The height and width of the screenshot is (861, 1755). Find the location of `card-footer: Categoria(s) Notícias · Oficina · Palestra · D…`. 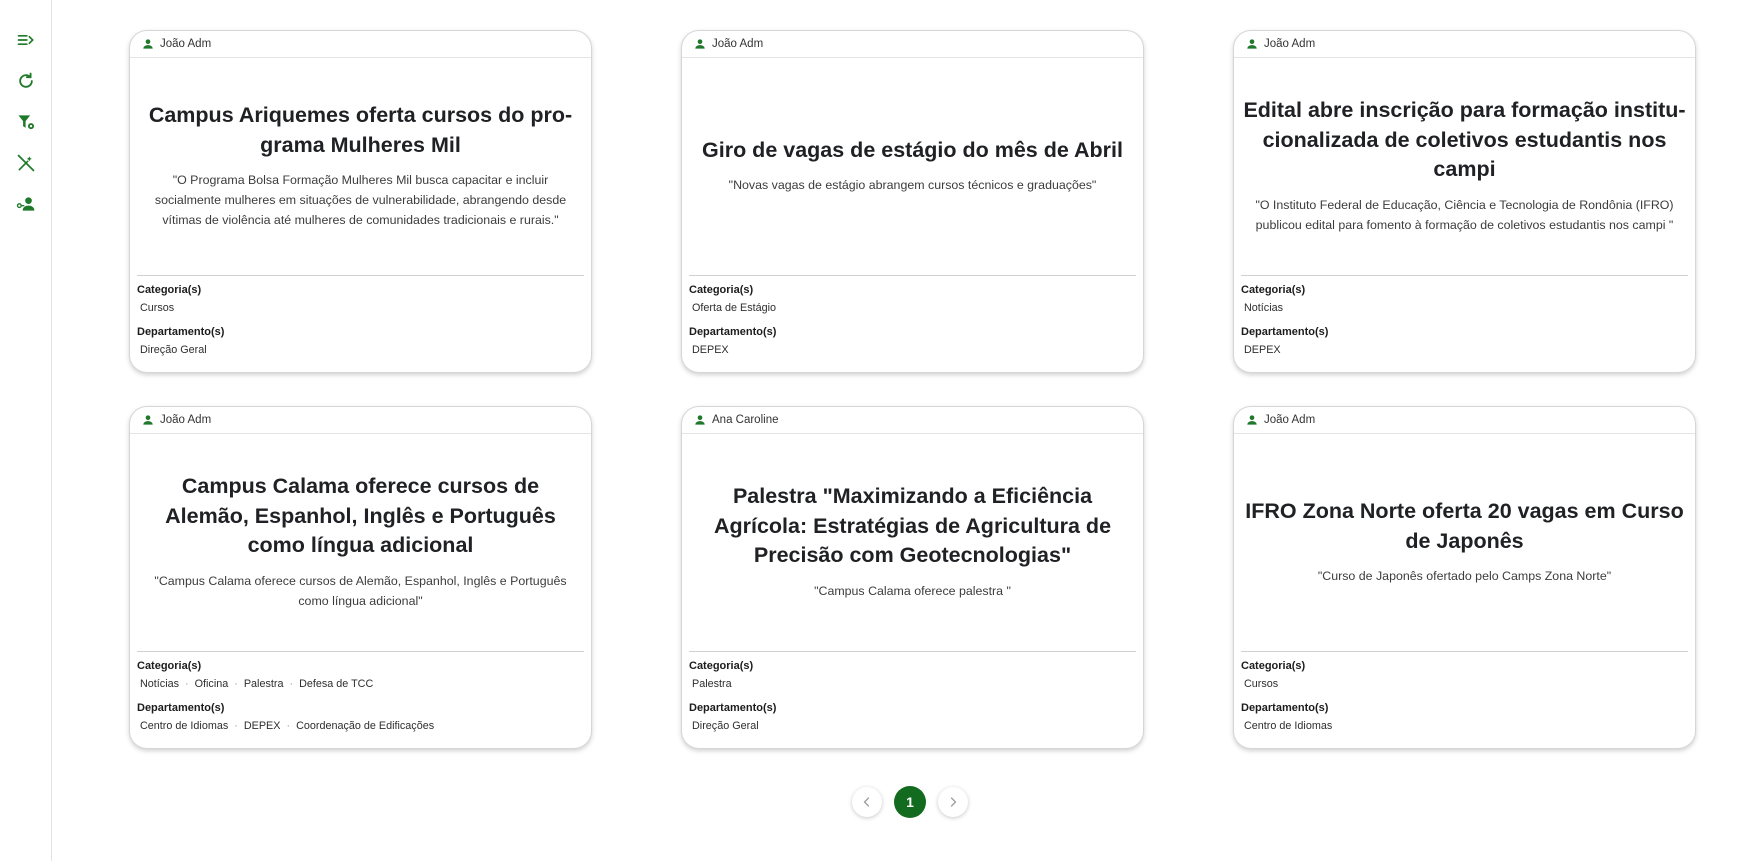

card-footer: Categoria(s) Notícias · Oficina · Palestra · D… is located at coordinates (360, 696).